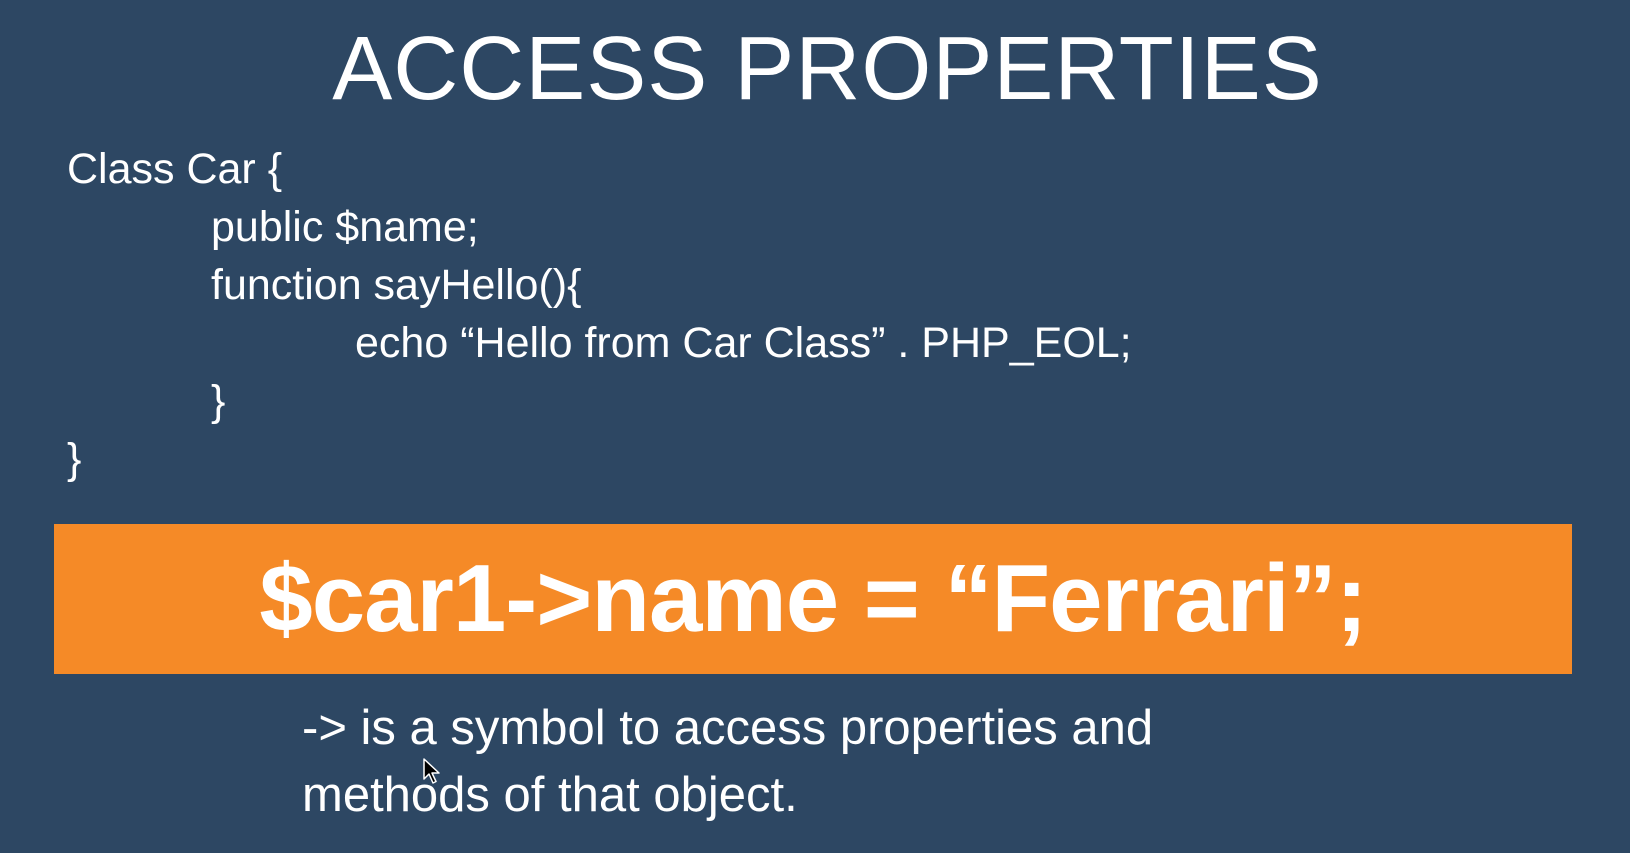 This screenshot has width=1630, height=853. I want to click on mouse-pointer-icon, so click(431, 771).